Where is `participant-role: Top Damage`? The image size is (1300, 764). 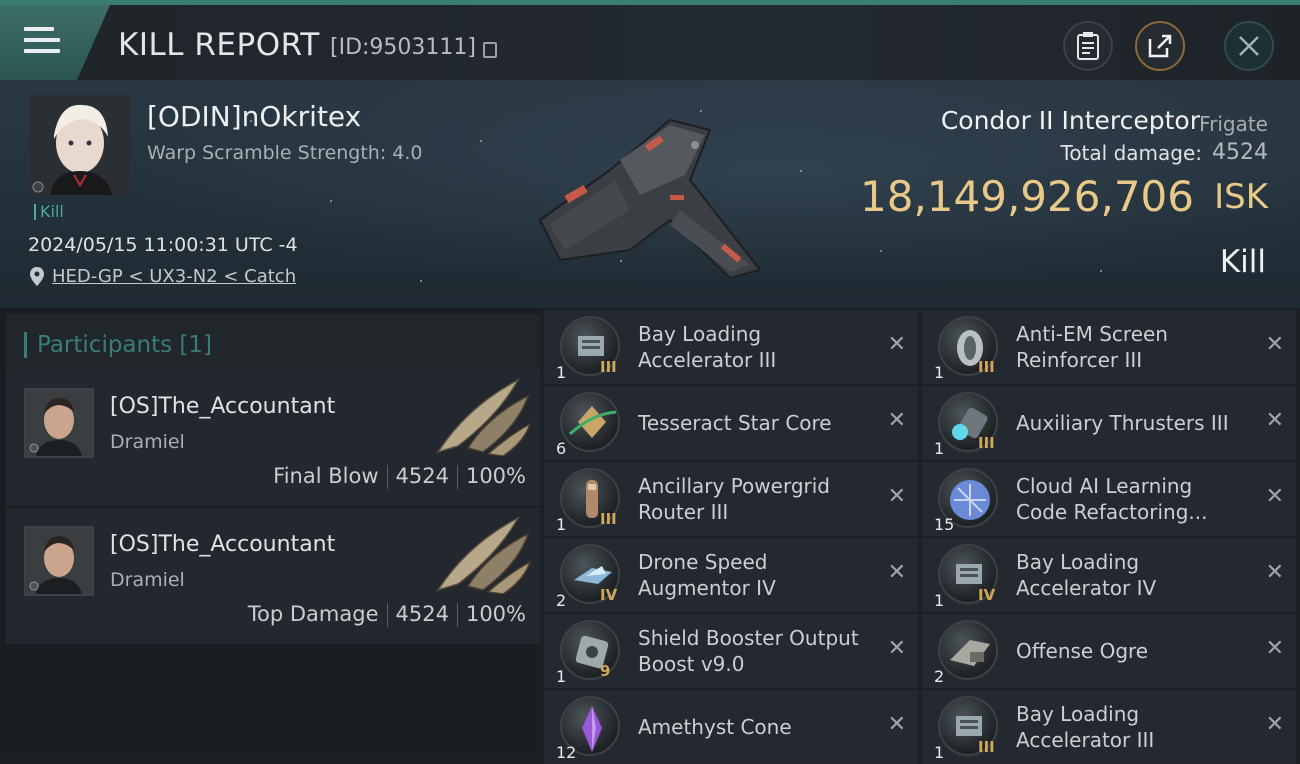
participant-role: Top Damage is located at coordinates (313, 614).